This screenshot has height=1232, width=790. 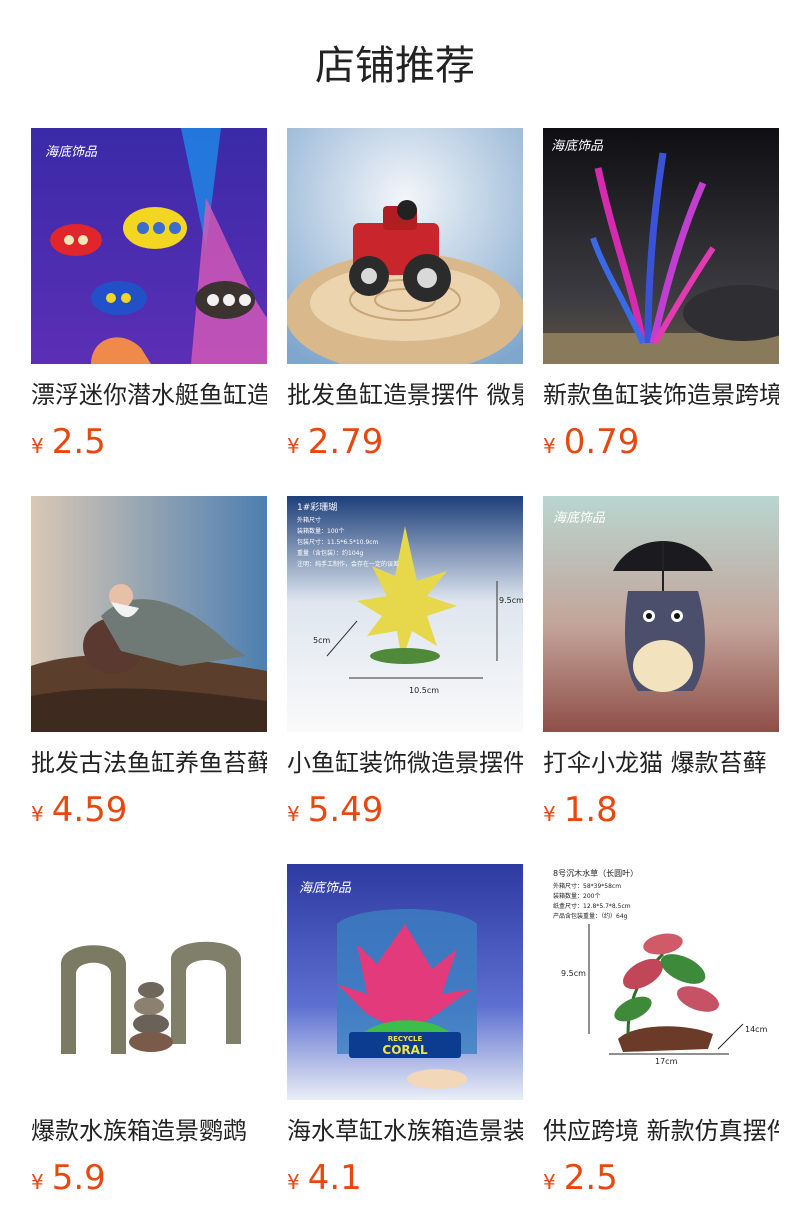 What do you see at coordinates (590, 916) in the screenshot?
I see `spec-weight: 产品含包装重量：（约）64g` at bounding box center [590, 916].